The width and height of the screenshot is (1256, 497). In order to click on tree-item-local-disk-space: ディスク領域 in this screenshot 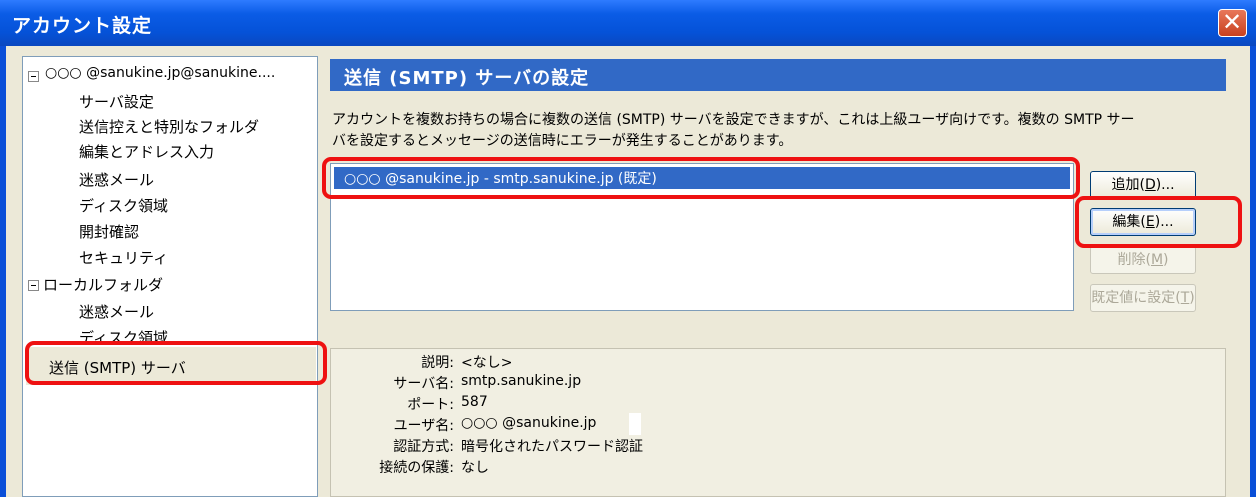, I will do `click(123, 334)`.